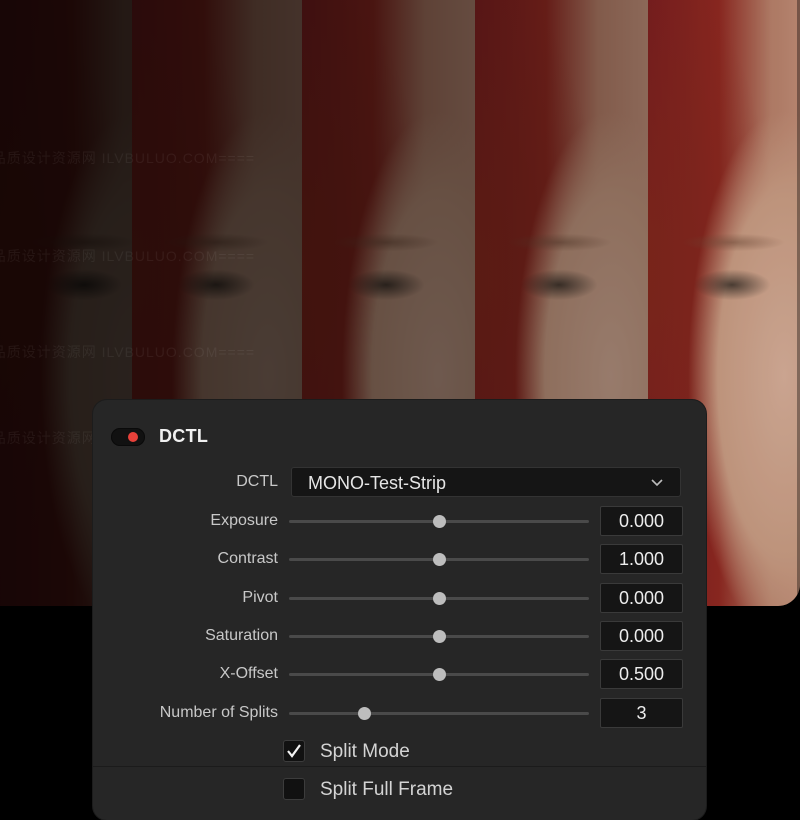  What do you see at coordinates (439, 559) in the screenshot?
I see `contrast-slider-thumb` at bounding box center [439, 559].